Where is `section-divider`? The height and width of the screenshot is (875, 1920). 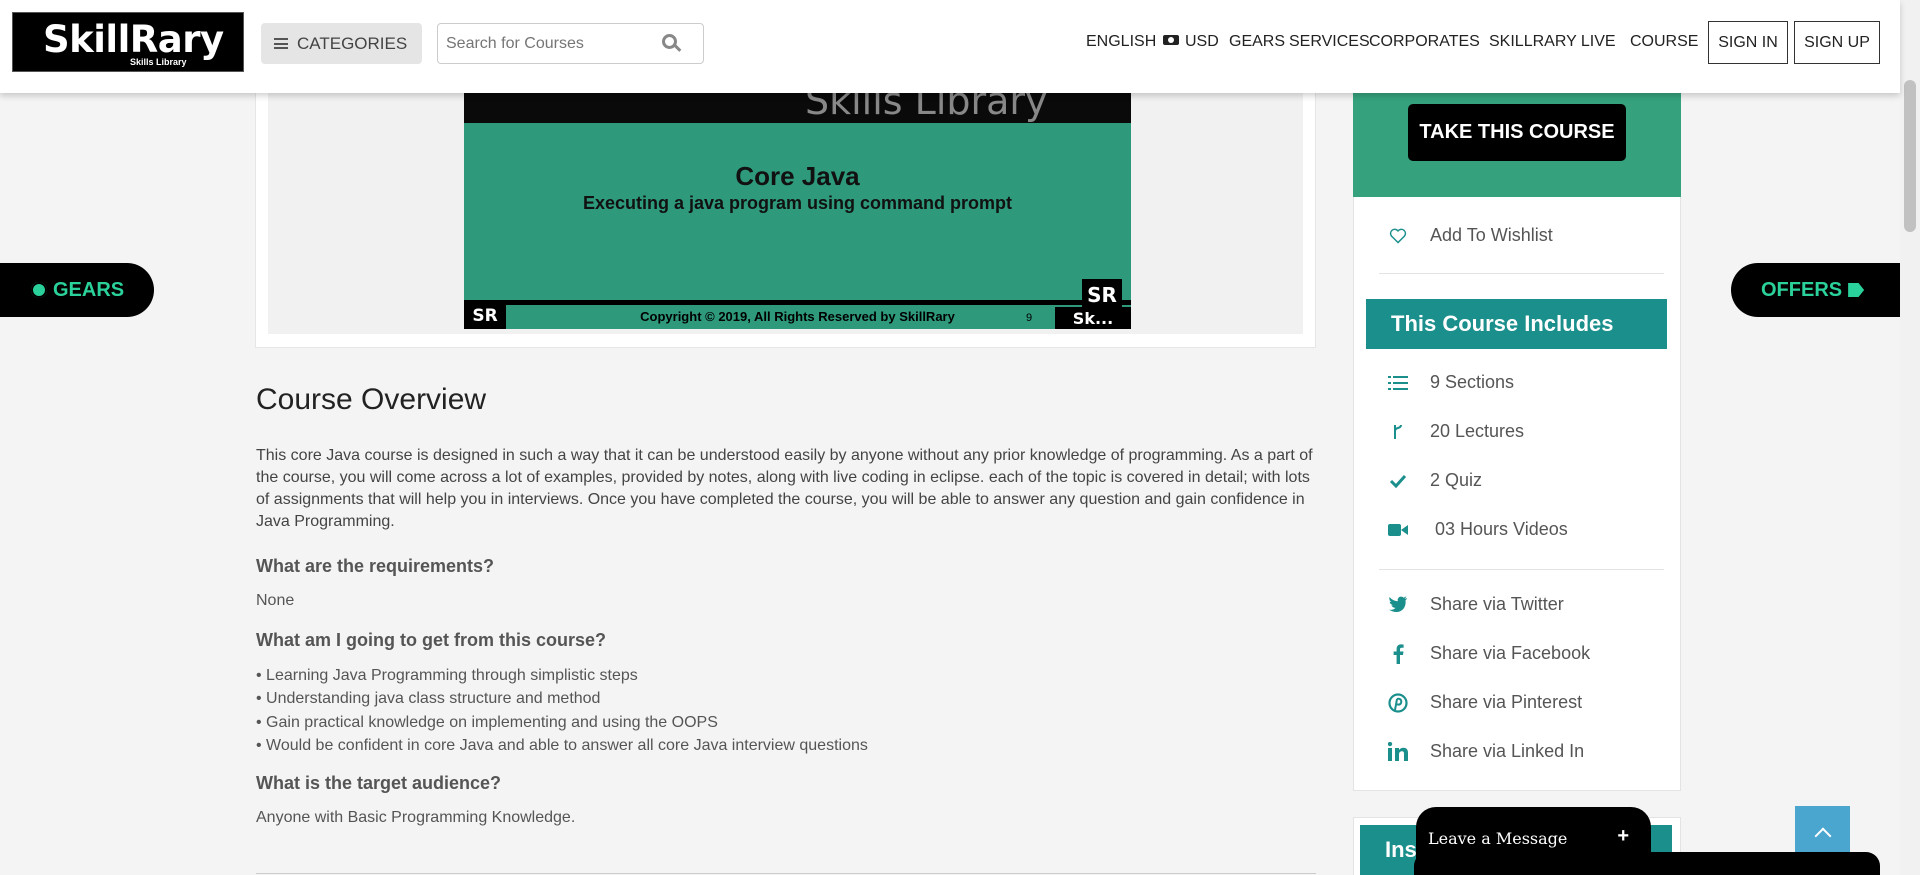 section-divider is located at coordinates (786, 873).